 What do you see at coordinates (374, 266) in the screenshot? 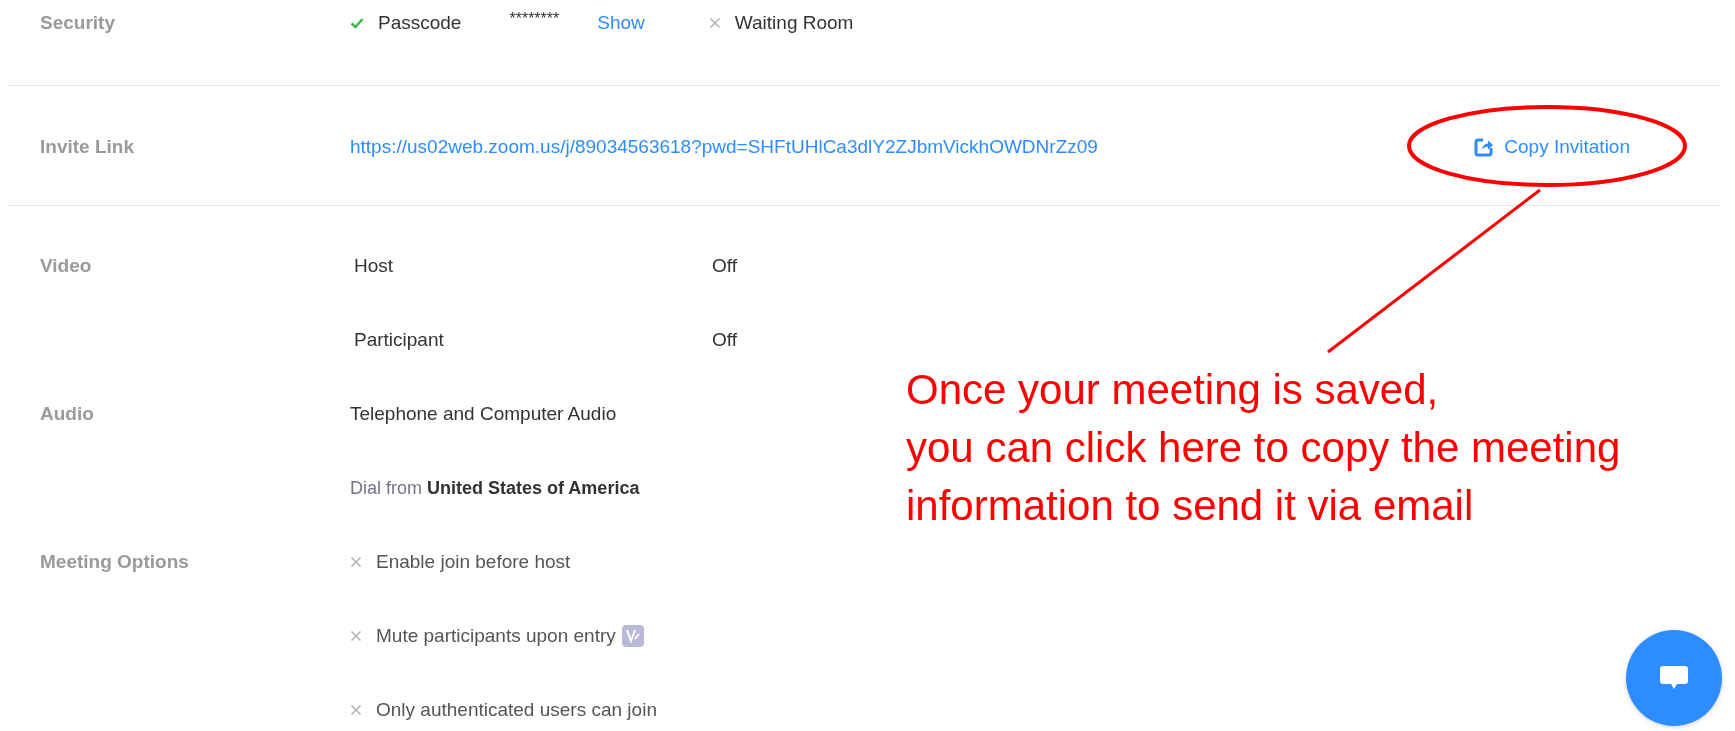
I see `setting-name: Host` at bounding box center [374, 266].